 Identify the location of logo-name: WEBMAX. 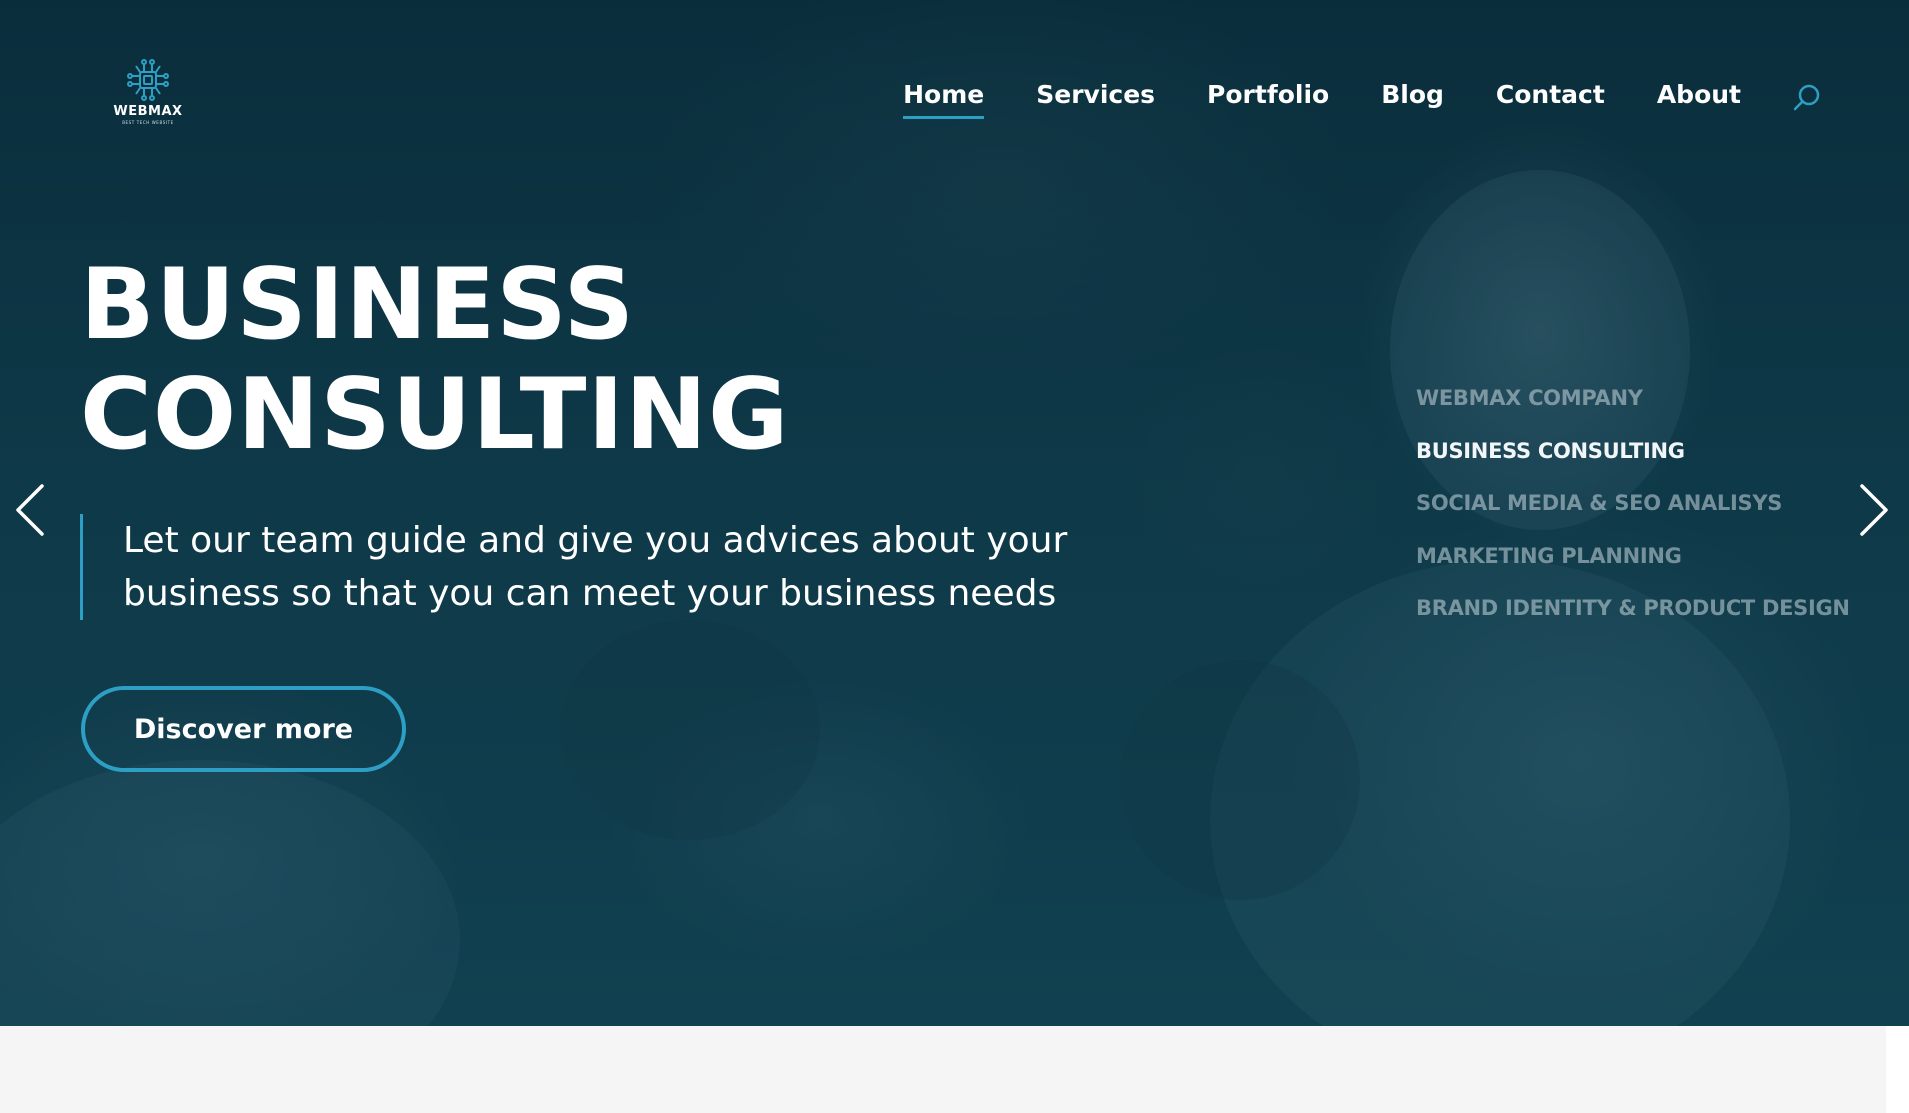
(148, 111).